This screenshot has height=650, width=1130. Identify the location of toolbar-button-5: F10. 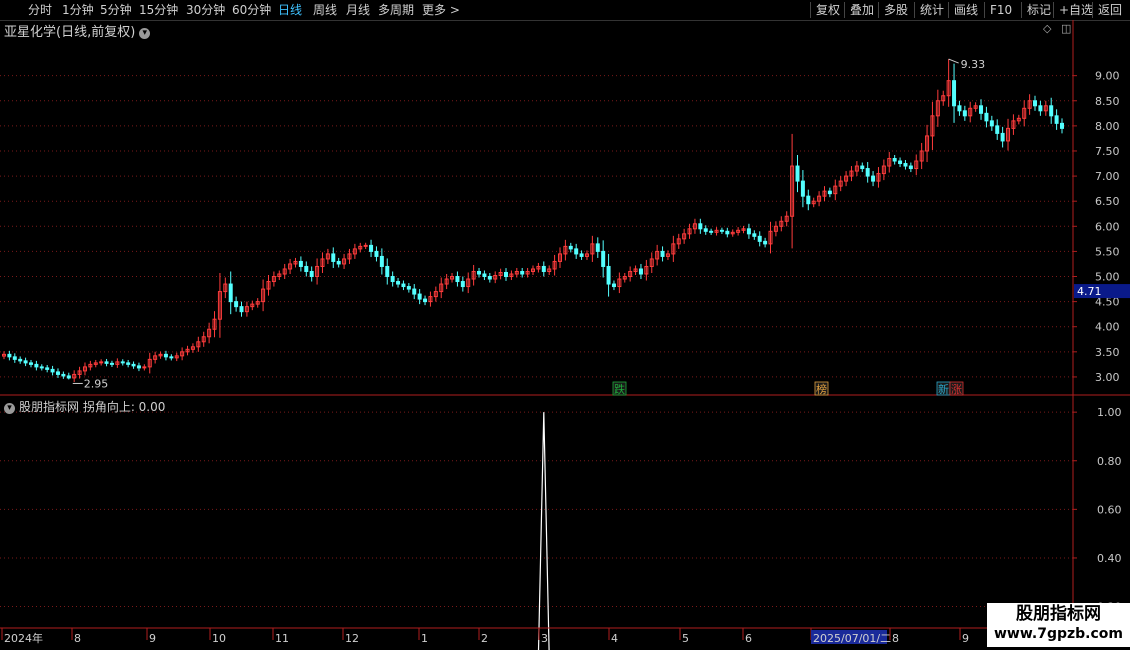
(998, 10).